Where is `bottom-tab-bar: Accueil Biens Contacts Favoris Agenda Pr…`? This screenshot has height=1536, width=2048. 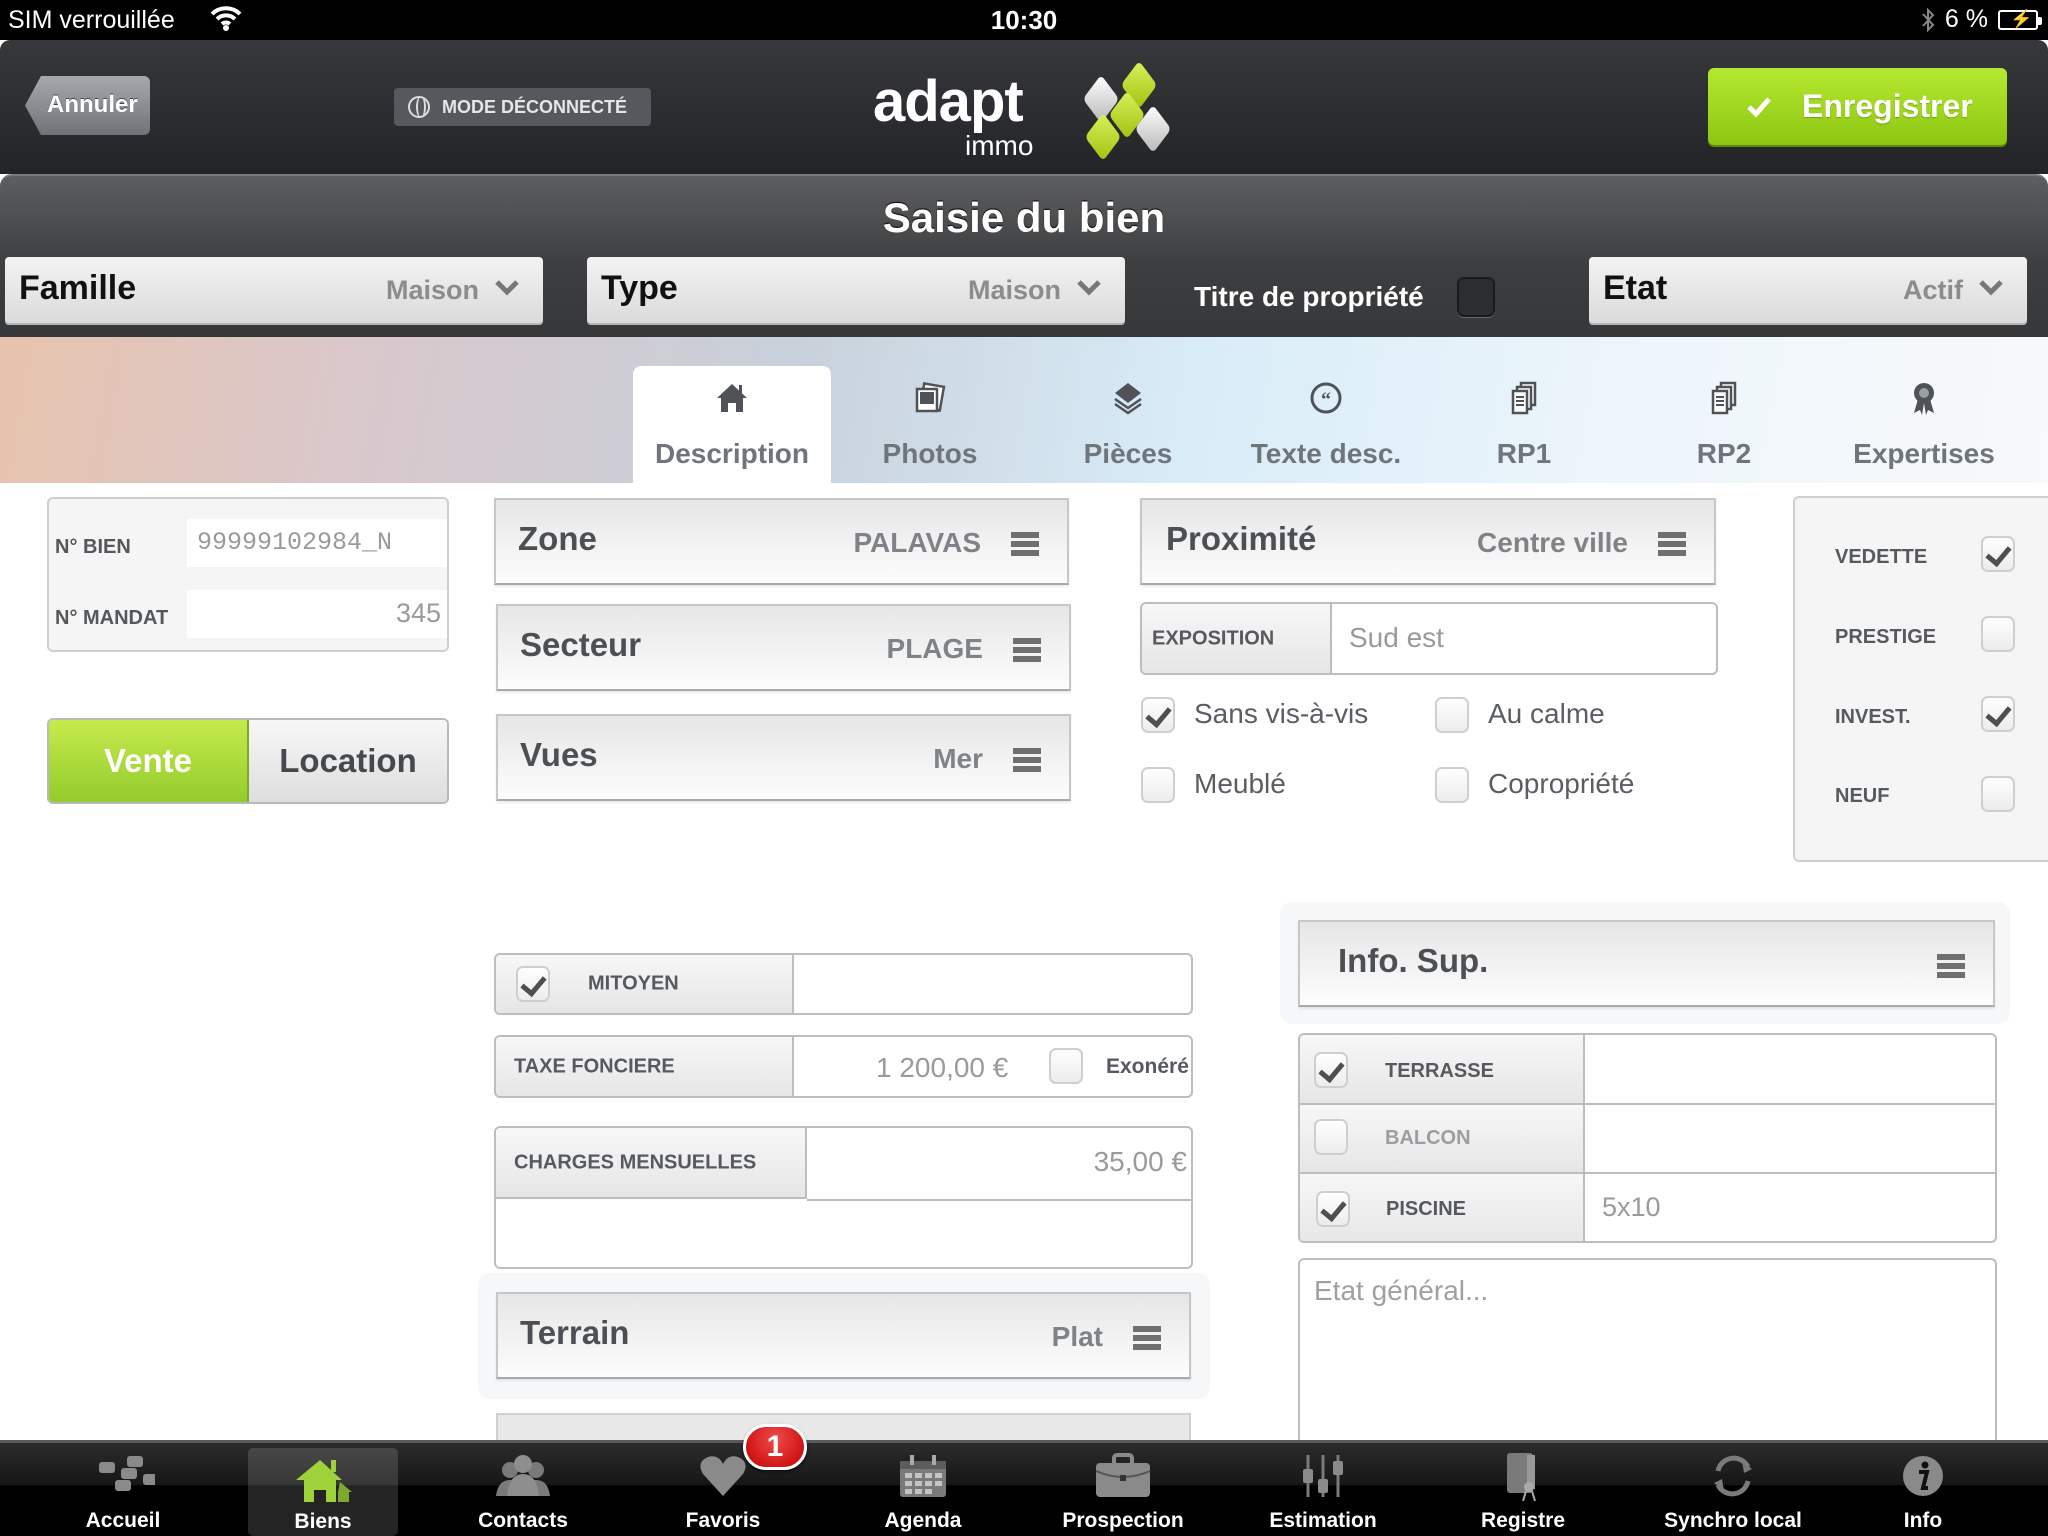
bottom-tab-bar: Accueil Biens Contacts Favoris Agenda Pr… is located at coordinates (1024, 1488).